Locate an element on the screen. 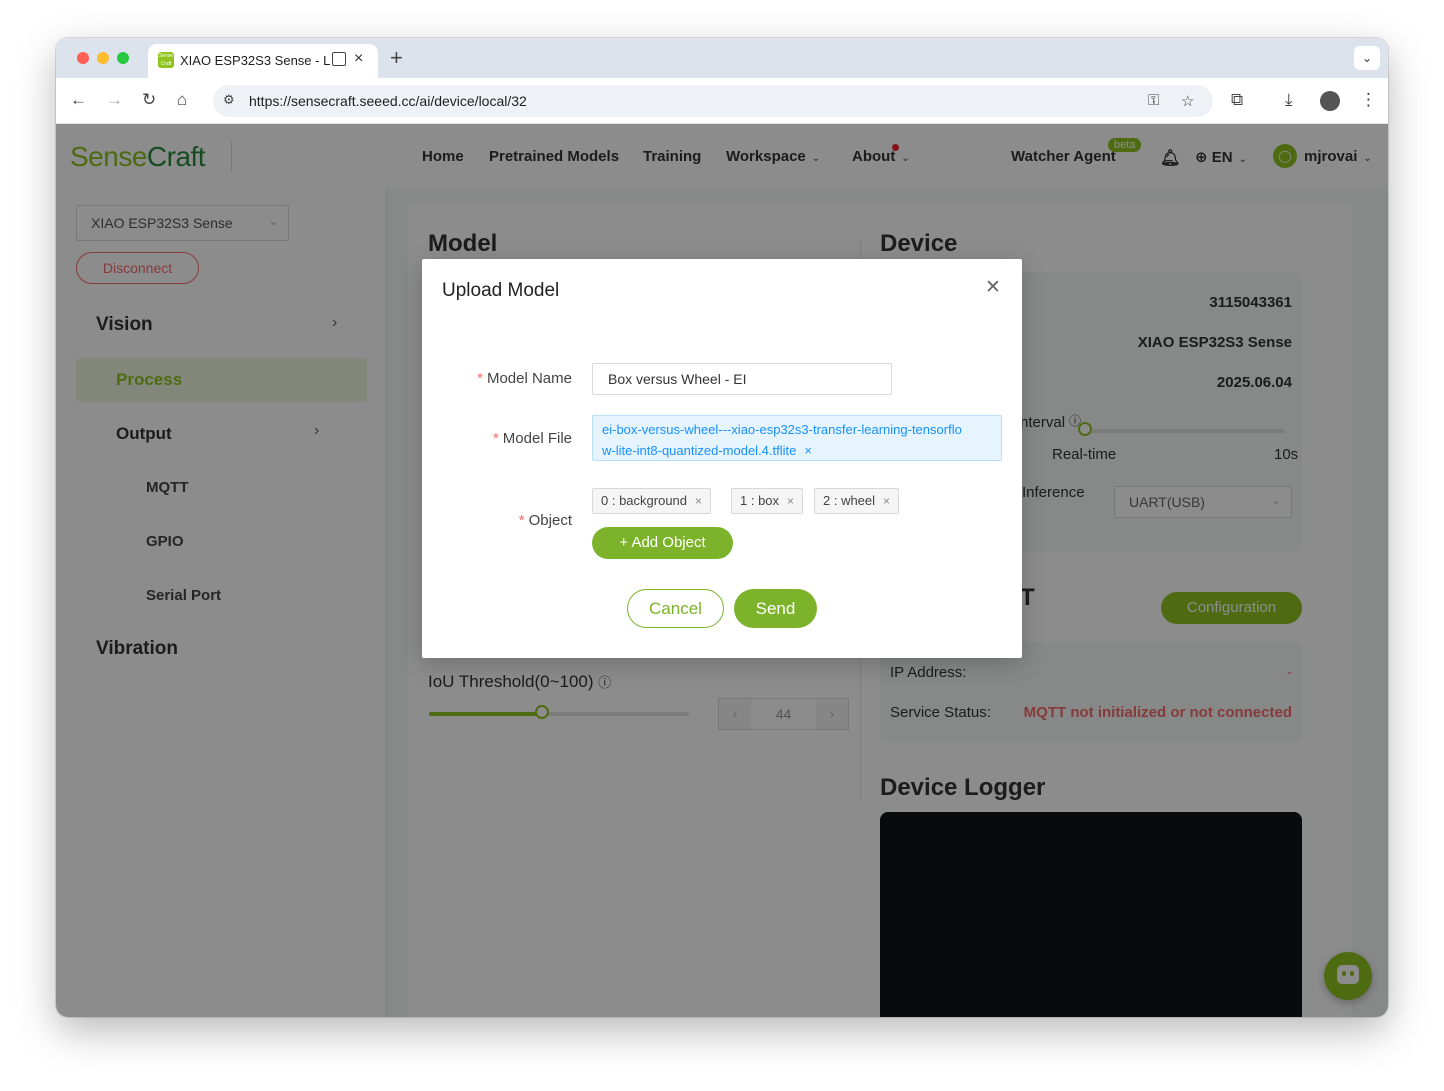 The height and width of the screenshot is (1091, 1444). tab-media-icon is located at coordinates (339, 59).